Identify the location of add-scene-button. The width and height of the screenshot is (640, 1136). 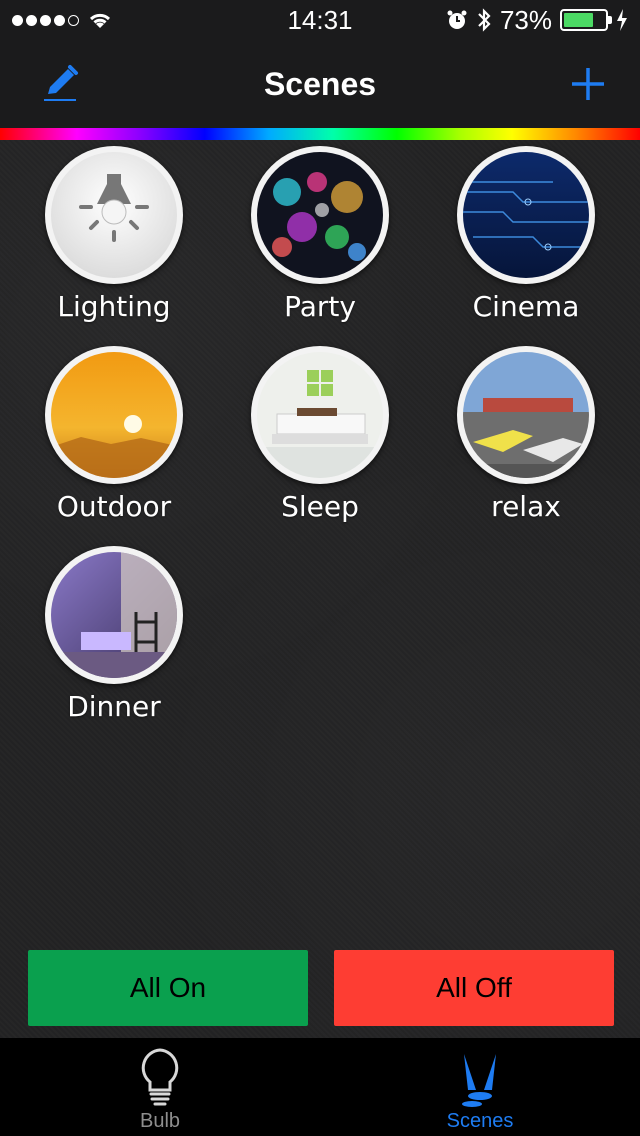
(588, 84).